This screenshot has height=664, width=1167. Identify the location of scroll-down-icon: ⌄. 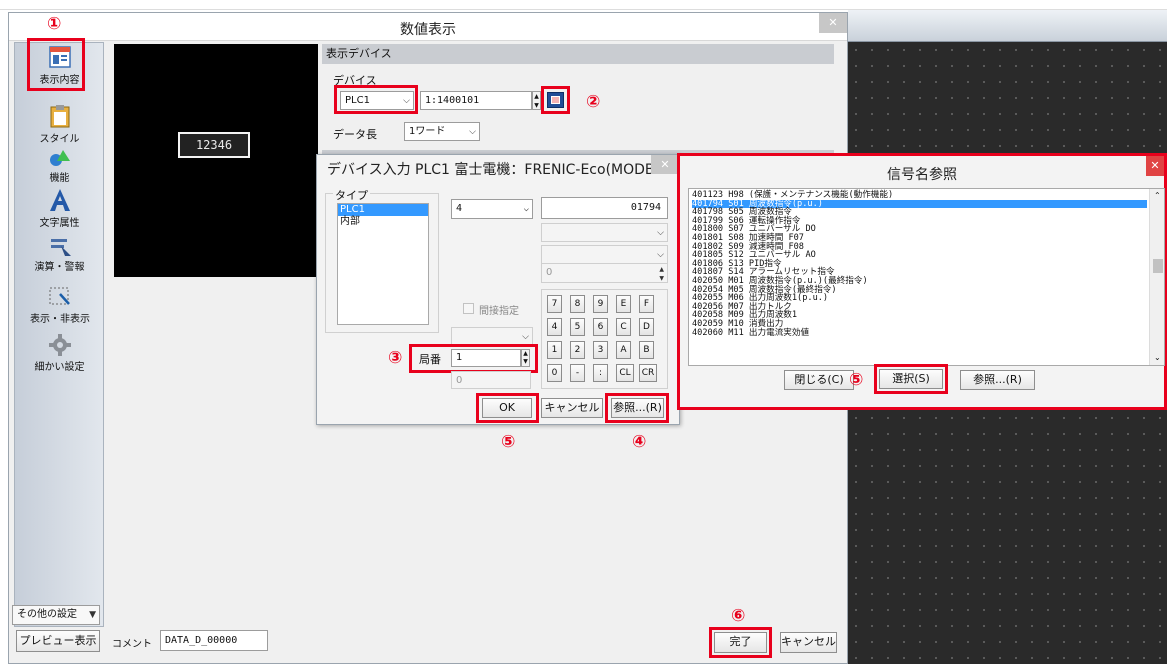
(1157, 357).